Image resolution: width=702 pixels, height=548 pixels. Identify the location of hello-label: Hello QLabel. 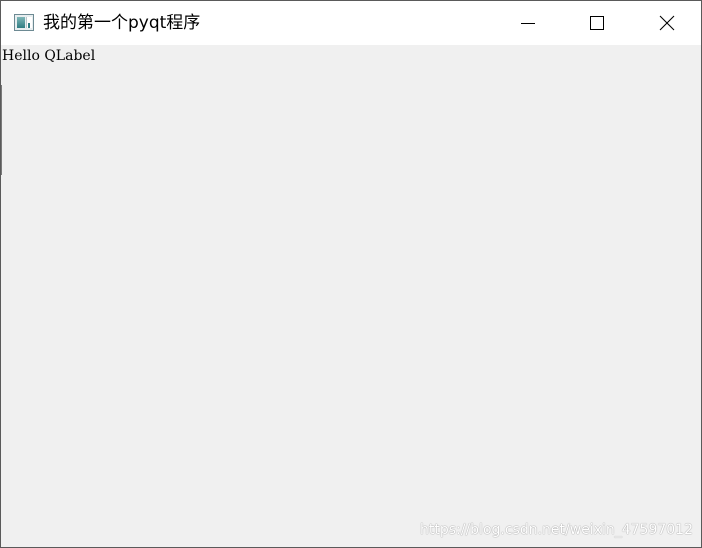
(49, 56).